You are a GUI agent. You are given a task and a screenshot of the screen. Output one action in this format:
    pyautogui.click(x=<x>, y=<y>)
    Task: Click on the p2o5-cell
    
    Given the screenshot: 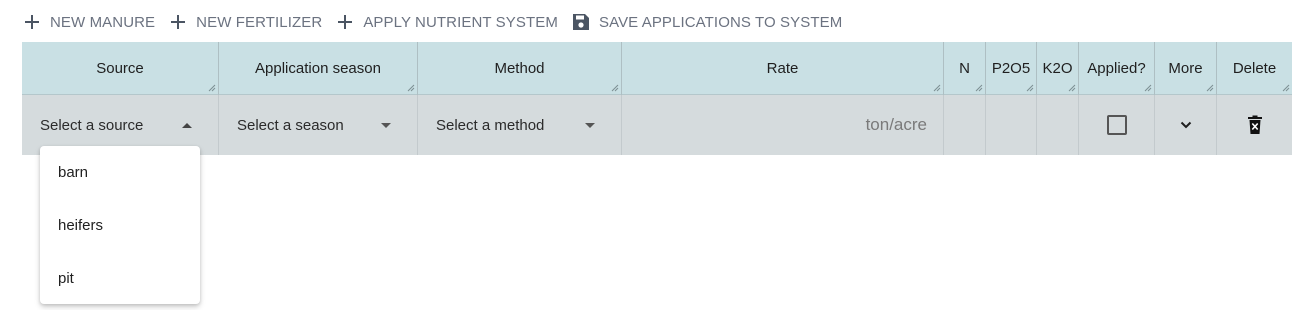 What is the action you would take?
    pyautogui.click(x=1011, y=125)
    